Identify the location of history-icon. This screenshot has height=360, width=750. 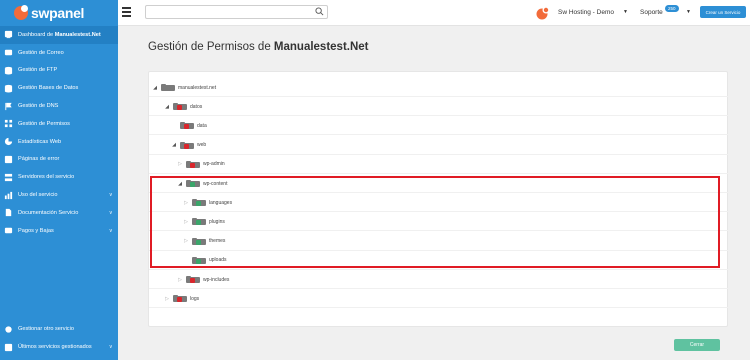
(8, 347).